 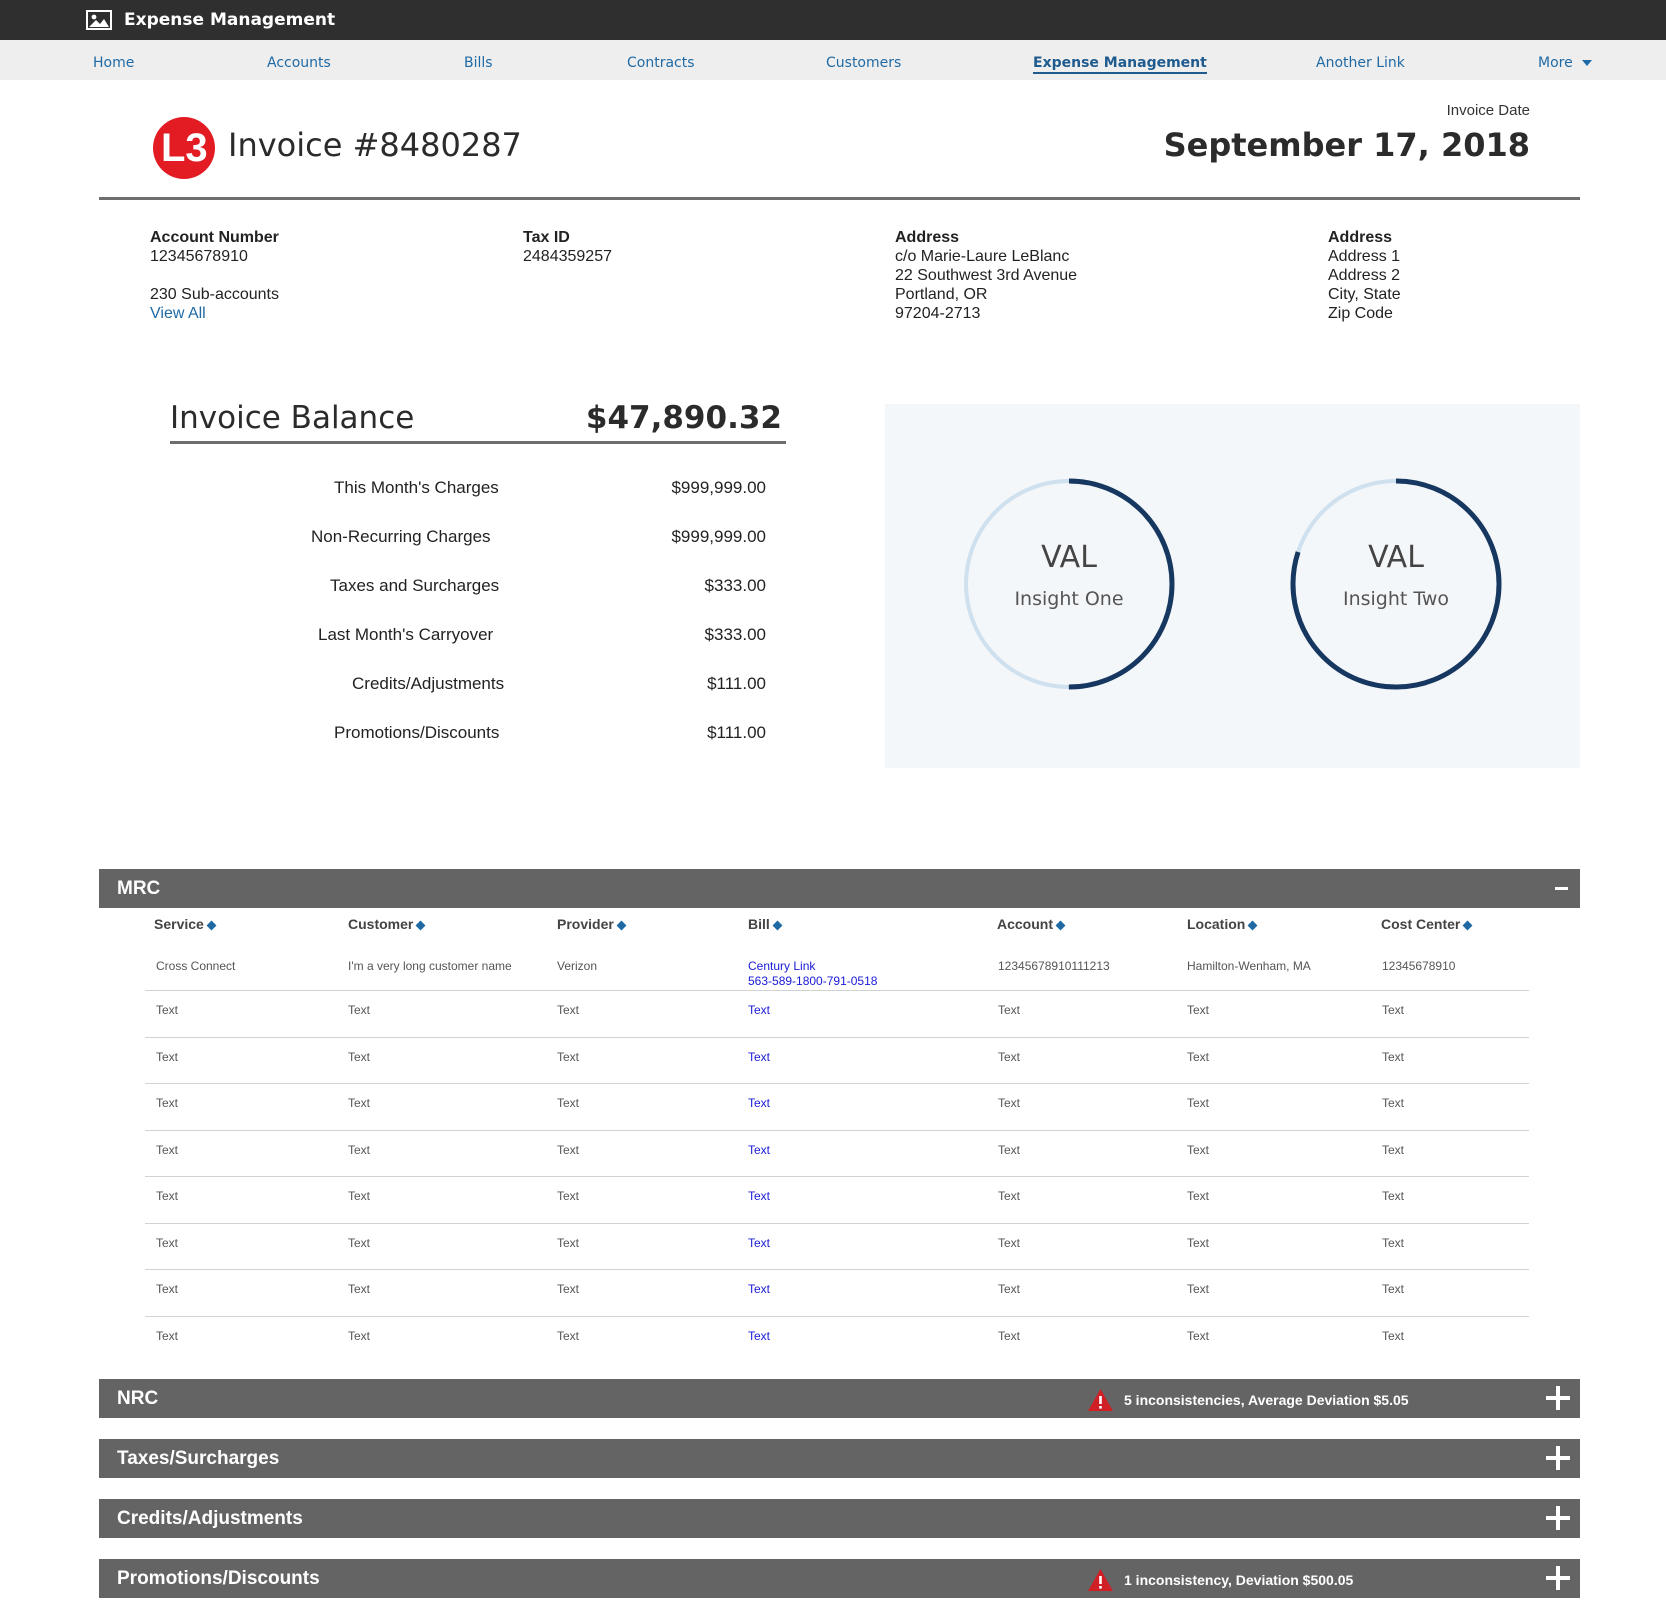 I want to click on column-header-customer: Customer, so click(x=387, y=924).